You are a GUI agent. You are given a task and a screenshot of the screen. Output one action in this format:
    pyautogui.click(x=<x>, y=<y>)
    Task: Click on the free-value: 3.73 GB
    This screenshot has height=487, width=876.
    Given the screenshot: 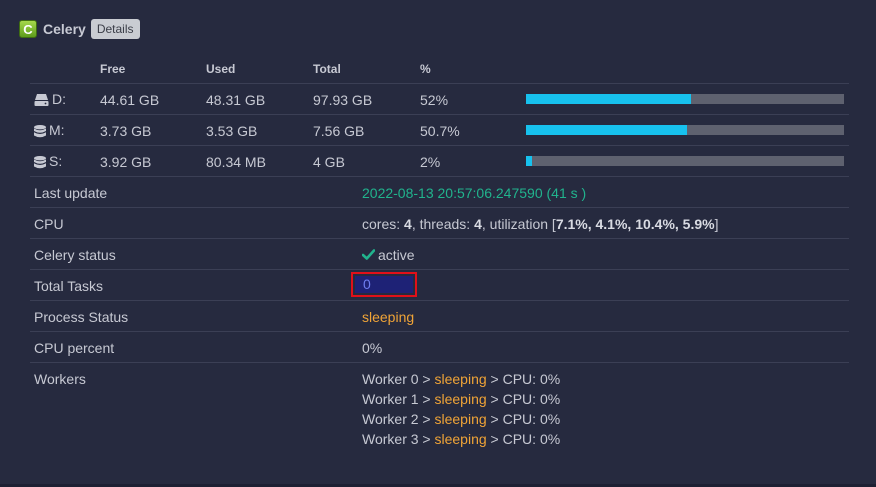 What is the action you would take?
    pyautogui.click(x=126, y=131)
    